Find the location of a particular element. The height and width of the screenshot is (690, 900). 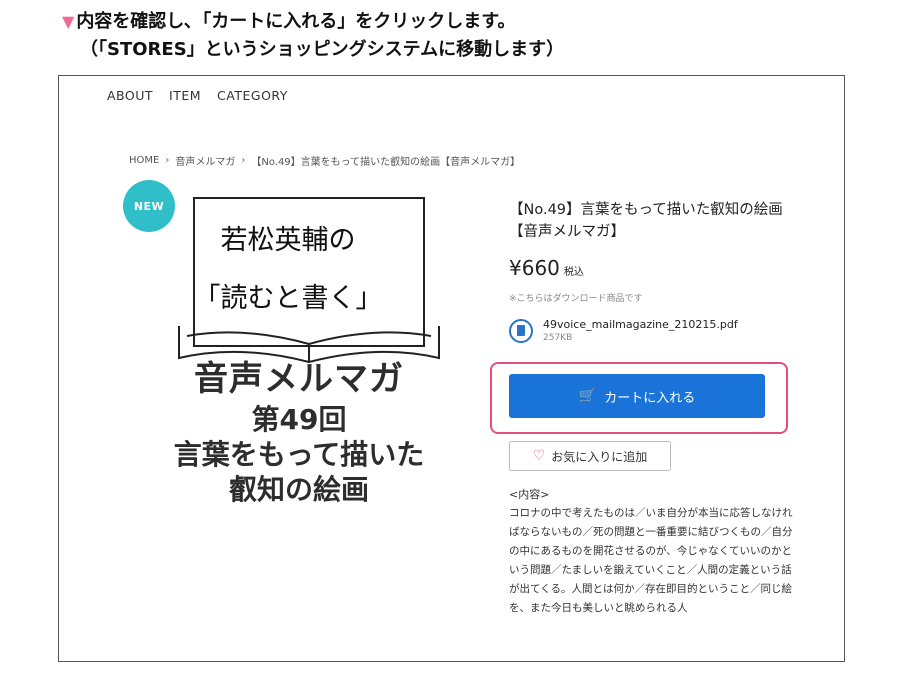

down-triangle-icon: ▼ is located at coordinates (68, 21).